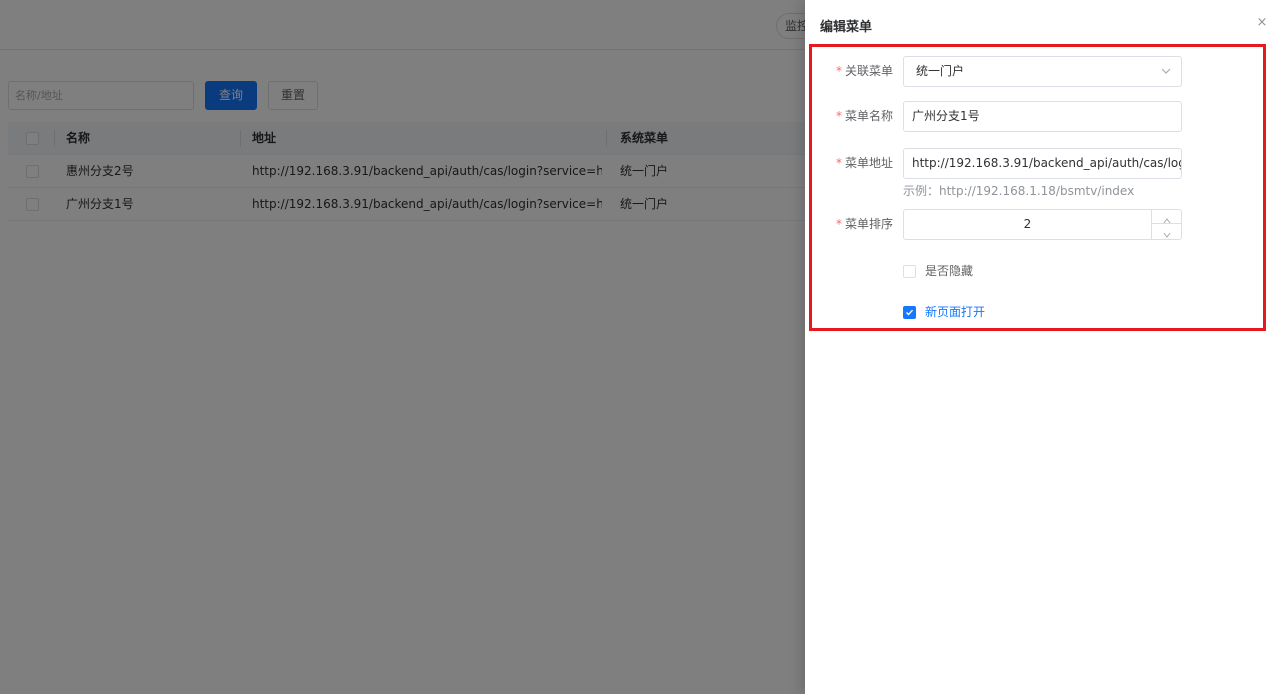 This screenshot has height=694, width=1287. I want to click on menu-order-label: * 菜单排序, so click(854, 224).